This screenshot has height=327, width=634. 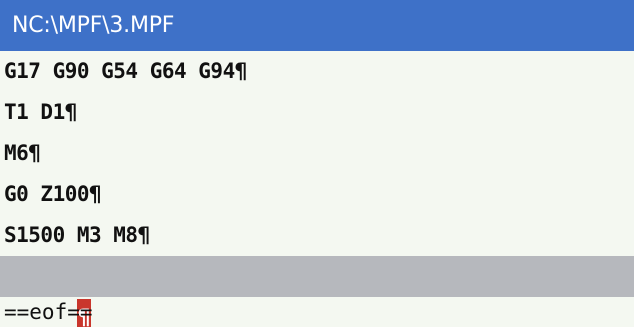 What do you see at coordinates (317, 71) in the screenshot?
I see `program-line: G17 G90 G54 G64 G94¶` at bounding box center [317, 71].